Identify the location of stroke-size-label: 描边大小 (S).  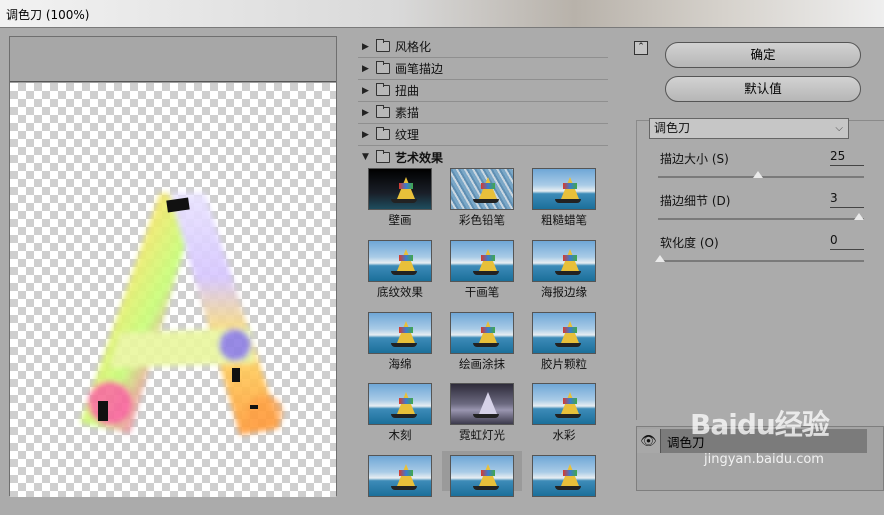
(694, 159).